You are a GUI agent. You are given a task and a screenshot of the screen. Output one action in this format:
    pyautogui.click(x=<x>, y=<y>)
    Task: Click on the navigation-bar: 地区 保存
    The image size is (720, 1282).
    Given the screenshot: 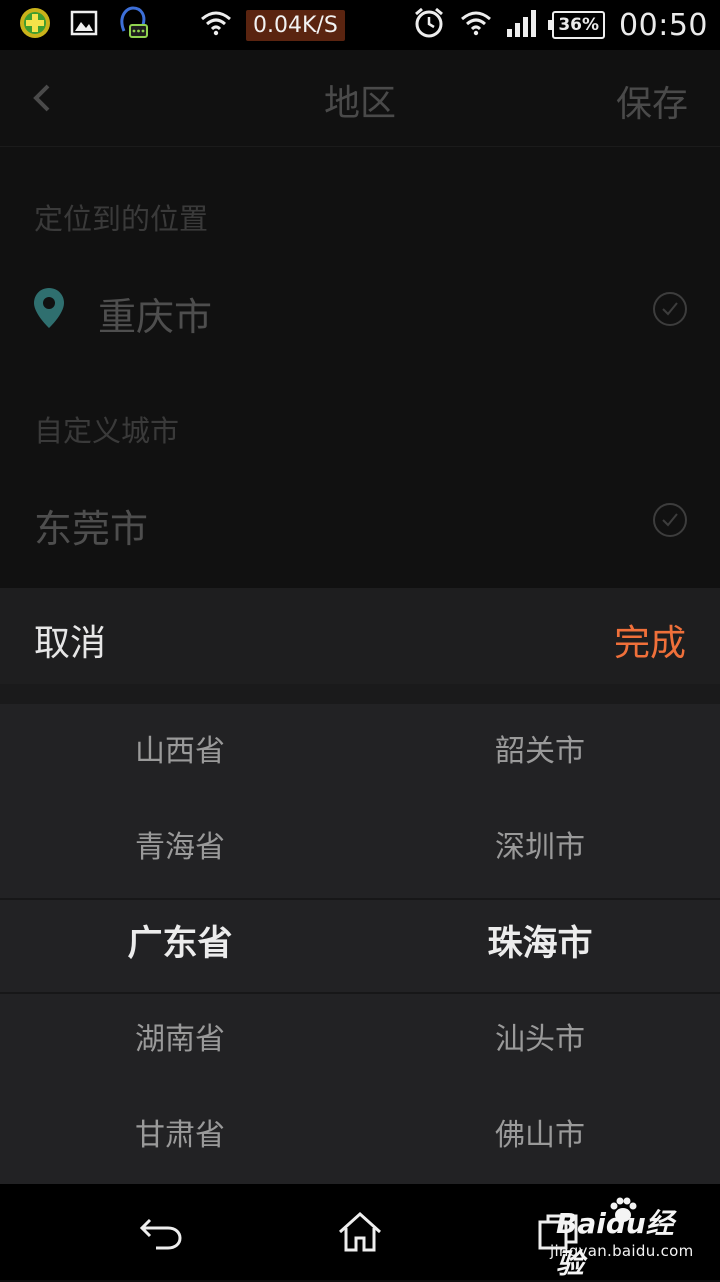 What is the action you would take?
    pyautogui.click(x=360, y=98)
    